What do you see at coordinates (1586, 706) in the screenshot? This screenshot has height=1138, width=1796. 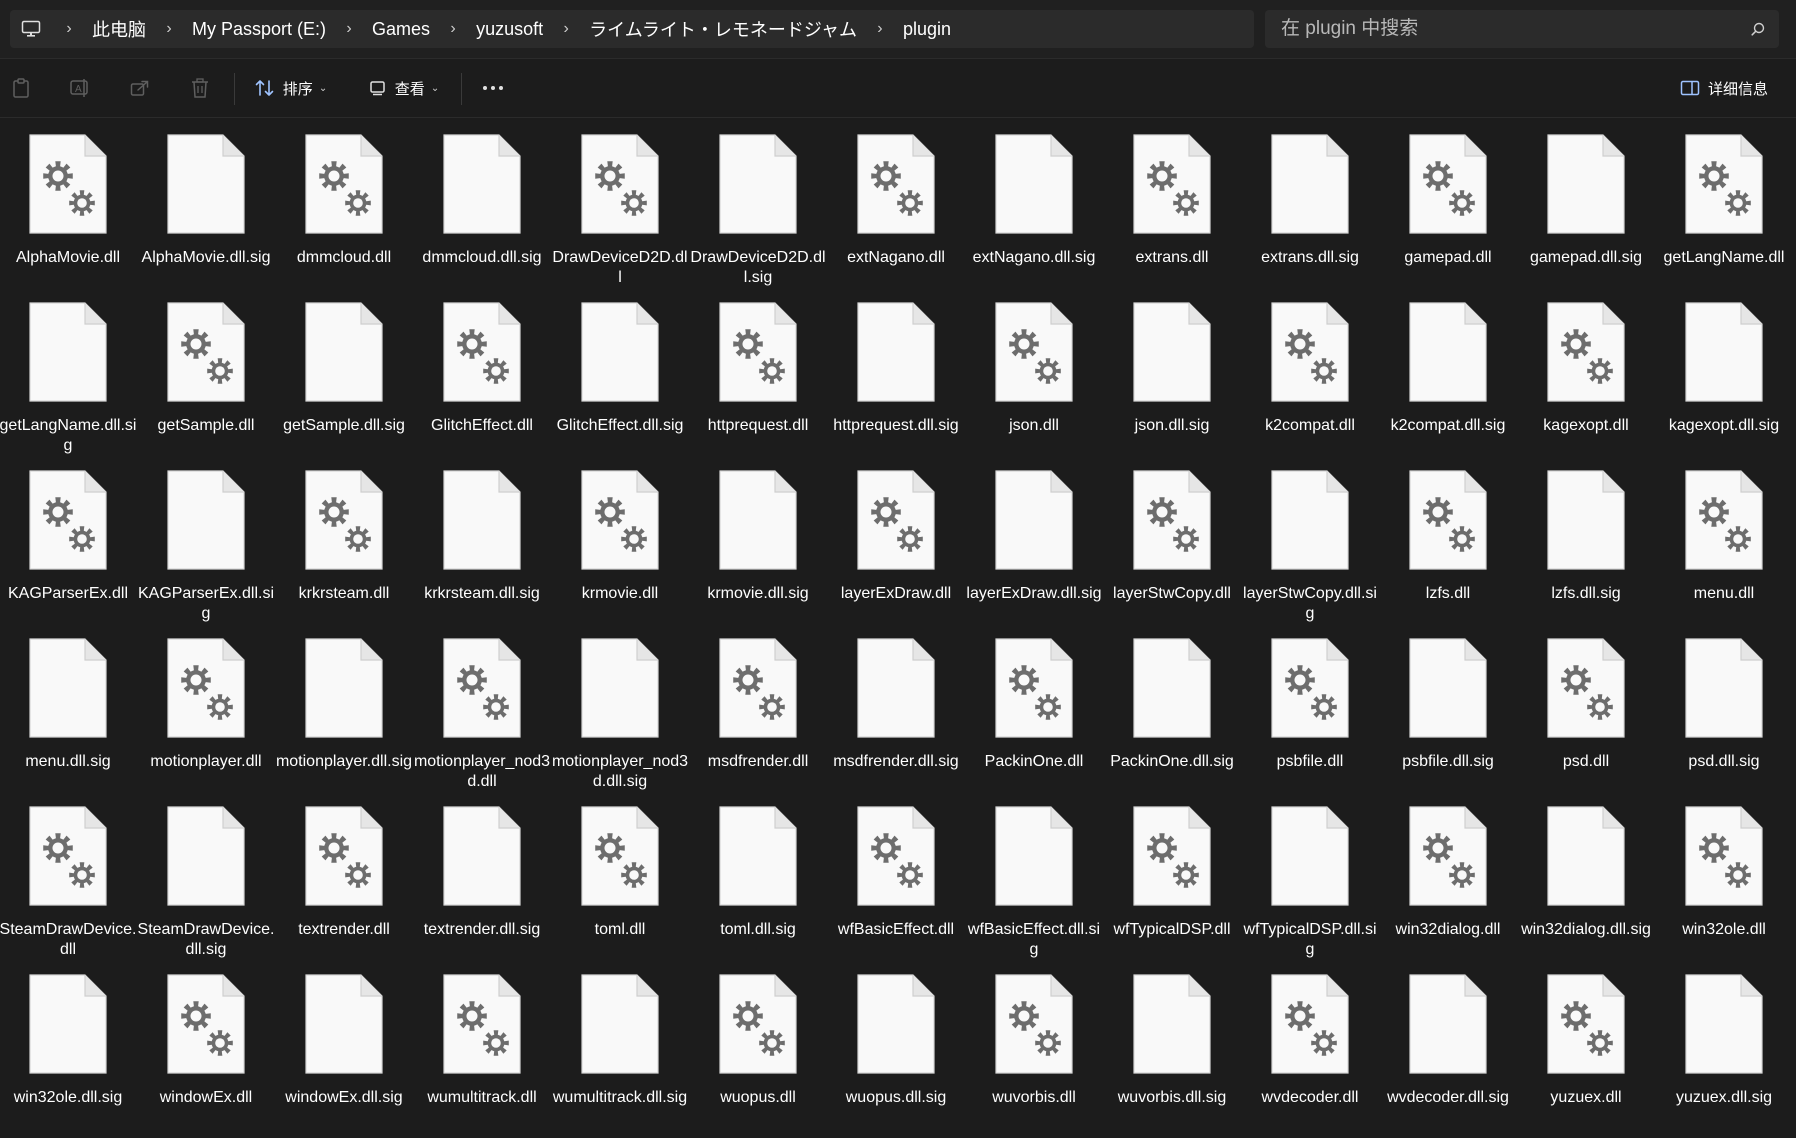 I see `file-item: psd.dll` at bounding box center [1586, 706].